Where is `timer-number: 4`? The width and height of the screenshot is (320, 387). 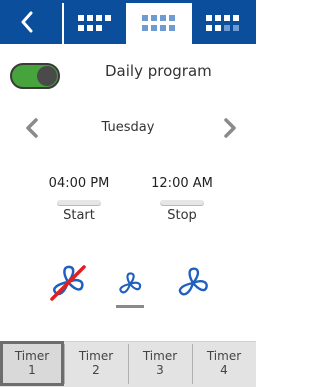
timer-number: 4 is located at coordinates (224, 370).